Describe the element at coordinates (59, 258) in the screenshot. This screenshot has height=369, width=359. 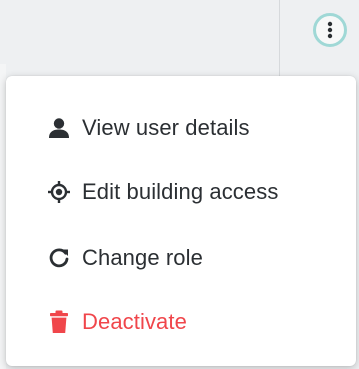
I see `refresh-icon` at that location.